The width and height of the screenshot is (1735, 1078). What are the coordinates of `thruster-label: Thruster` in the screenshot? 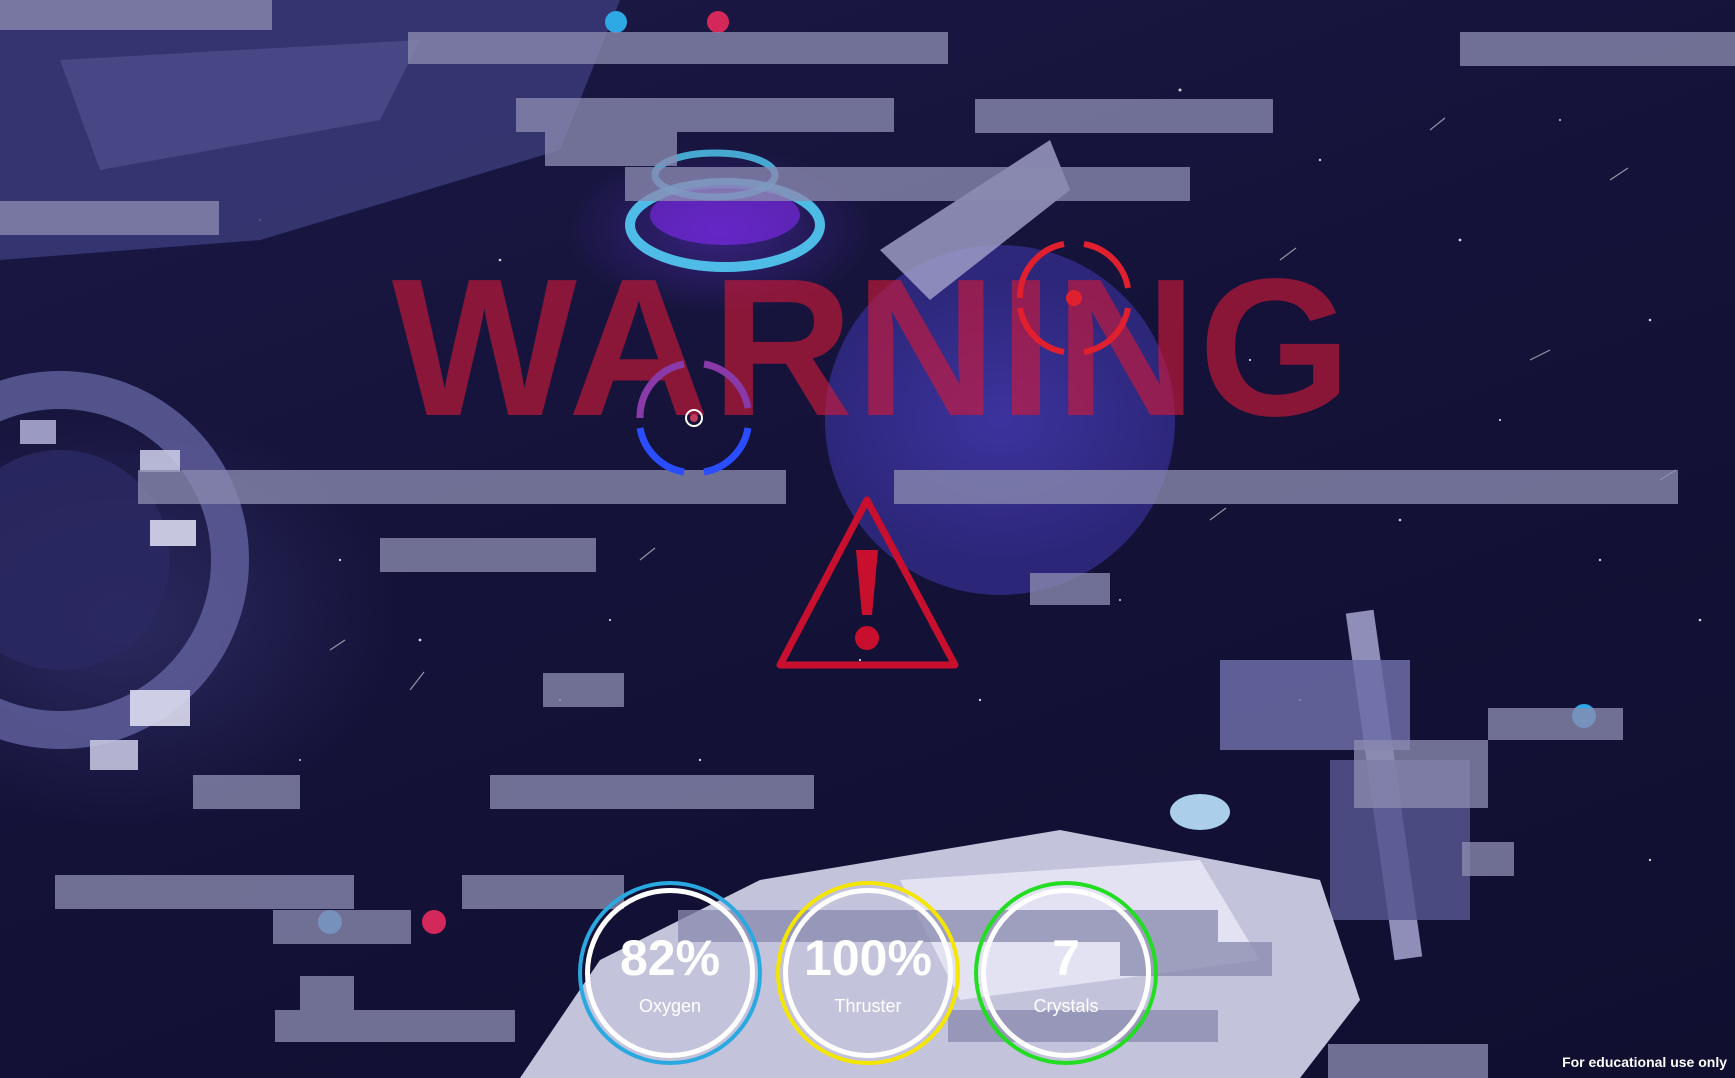 It's located at (868, 1006).